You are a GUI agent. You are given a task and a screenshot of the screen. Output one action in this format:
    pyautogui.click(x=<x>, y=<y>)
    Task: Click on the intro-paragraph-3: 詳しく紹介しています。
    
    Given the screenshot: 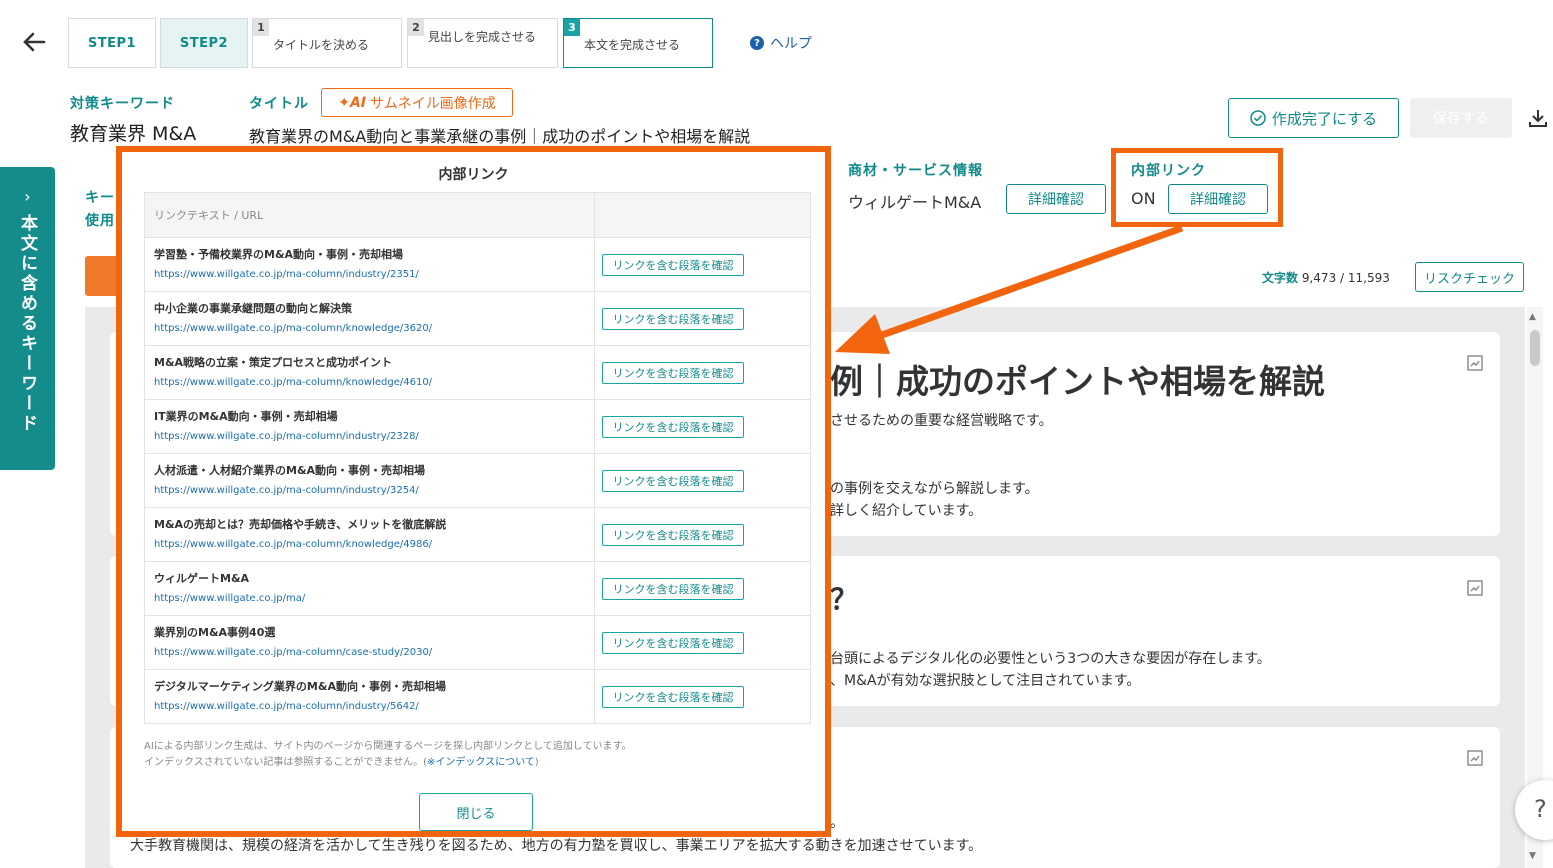 What is the action you would take?
    pyautogui.click(x=906, y=511)
    